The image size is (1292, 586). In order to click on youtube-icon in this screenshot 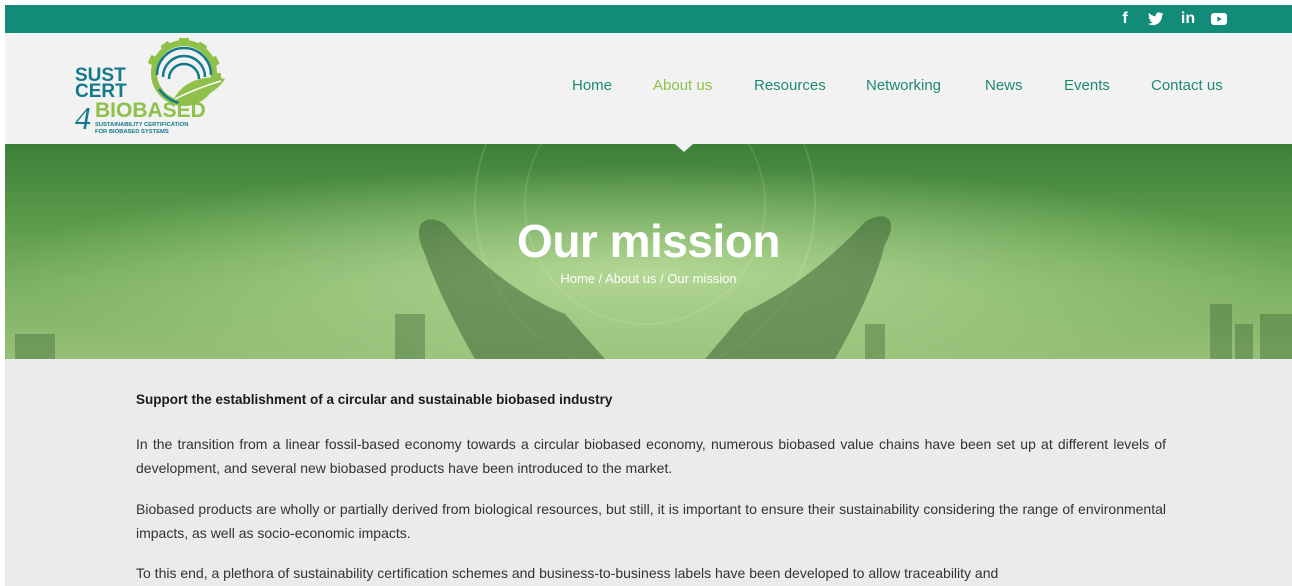, I will do `click(1219, 19)`.